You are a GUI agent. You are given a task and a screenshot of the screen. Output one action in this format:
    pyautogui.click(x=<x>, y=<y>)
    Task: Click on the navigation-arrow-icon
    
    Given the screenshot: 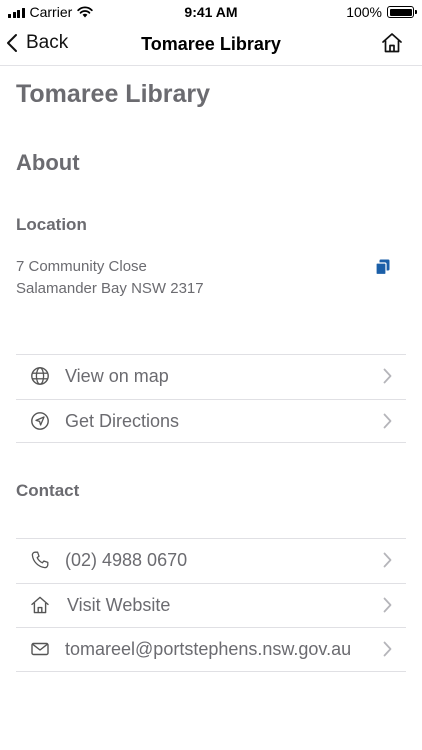 What is the action you would take?
    pyautogui.click(x=40, y=420)
    